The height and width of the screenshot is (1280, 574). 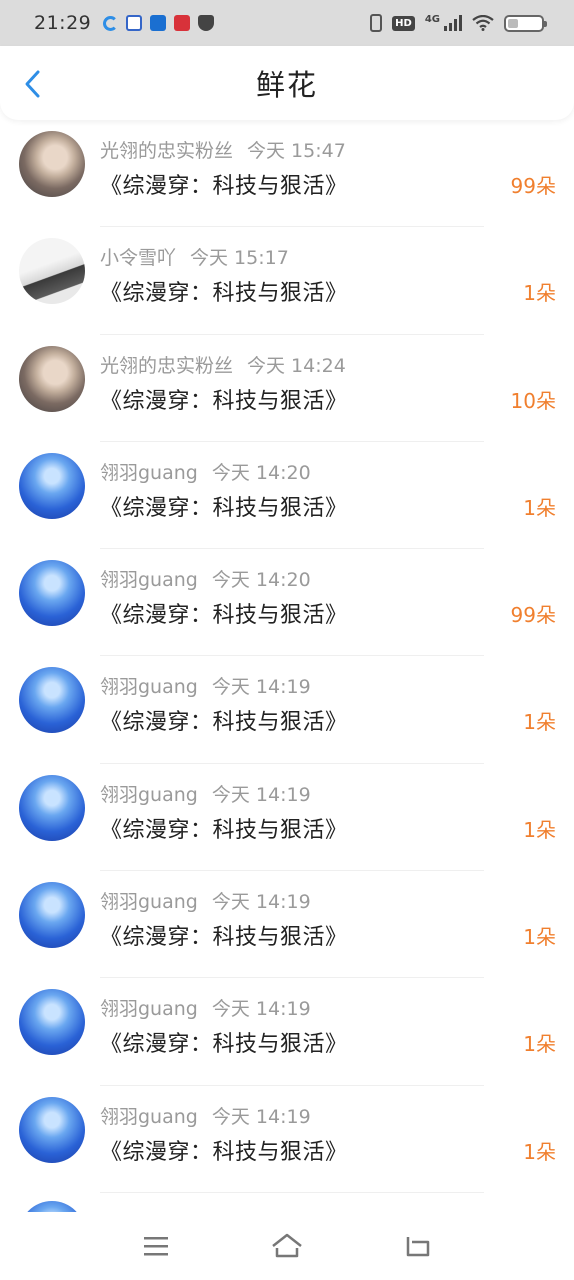 What do you see at coordinates (453, 23) in the screenshot?
I see `signal-icon` at bounding box center [453, 23].